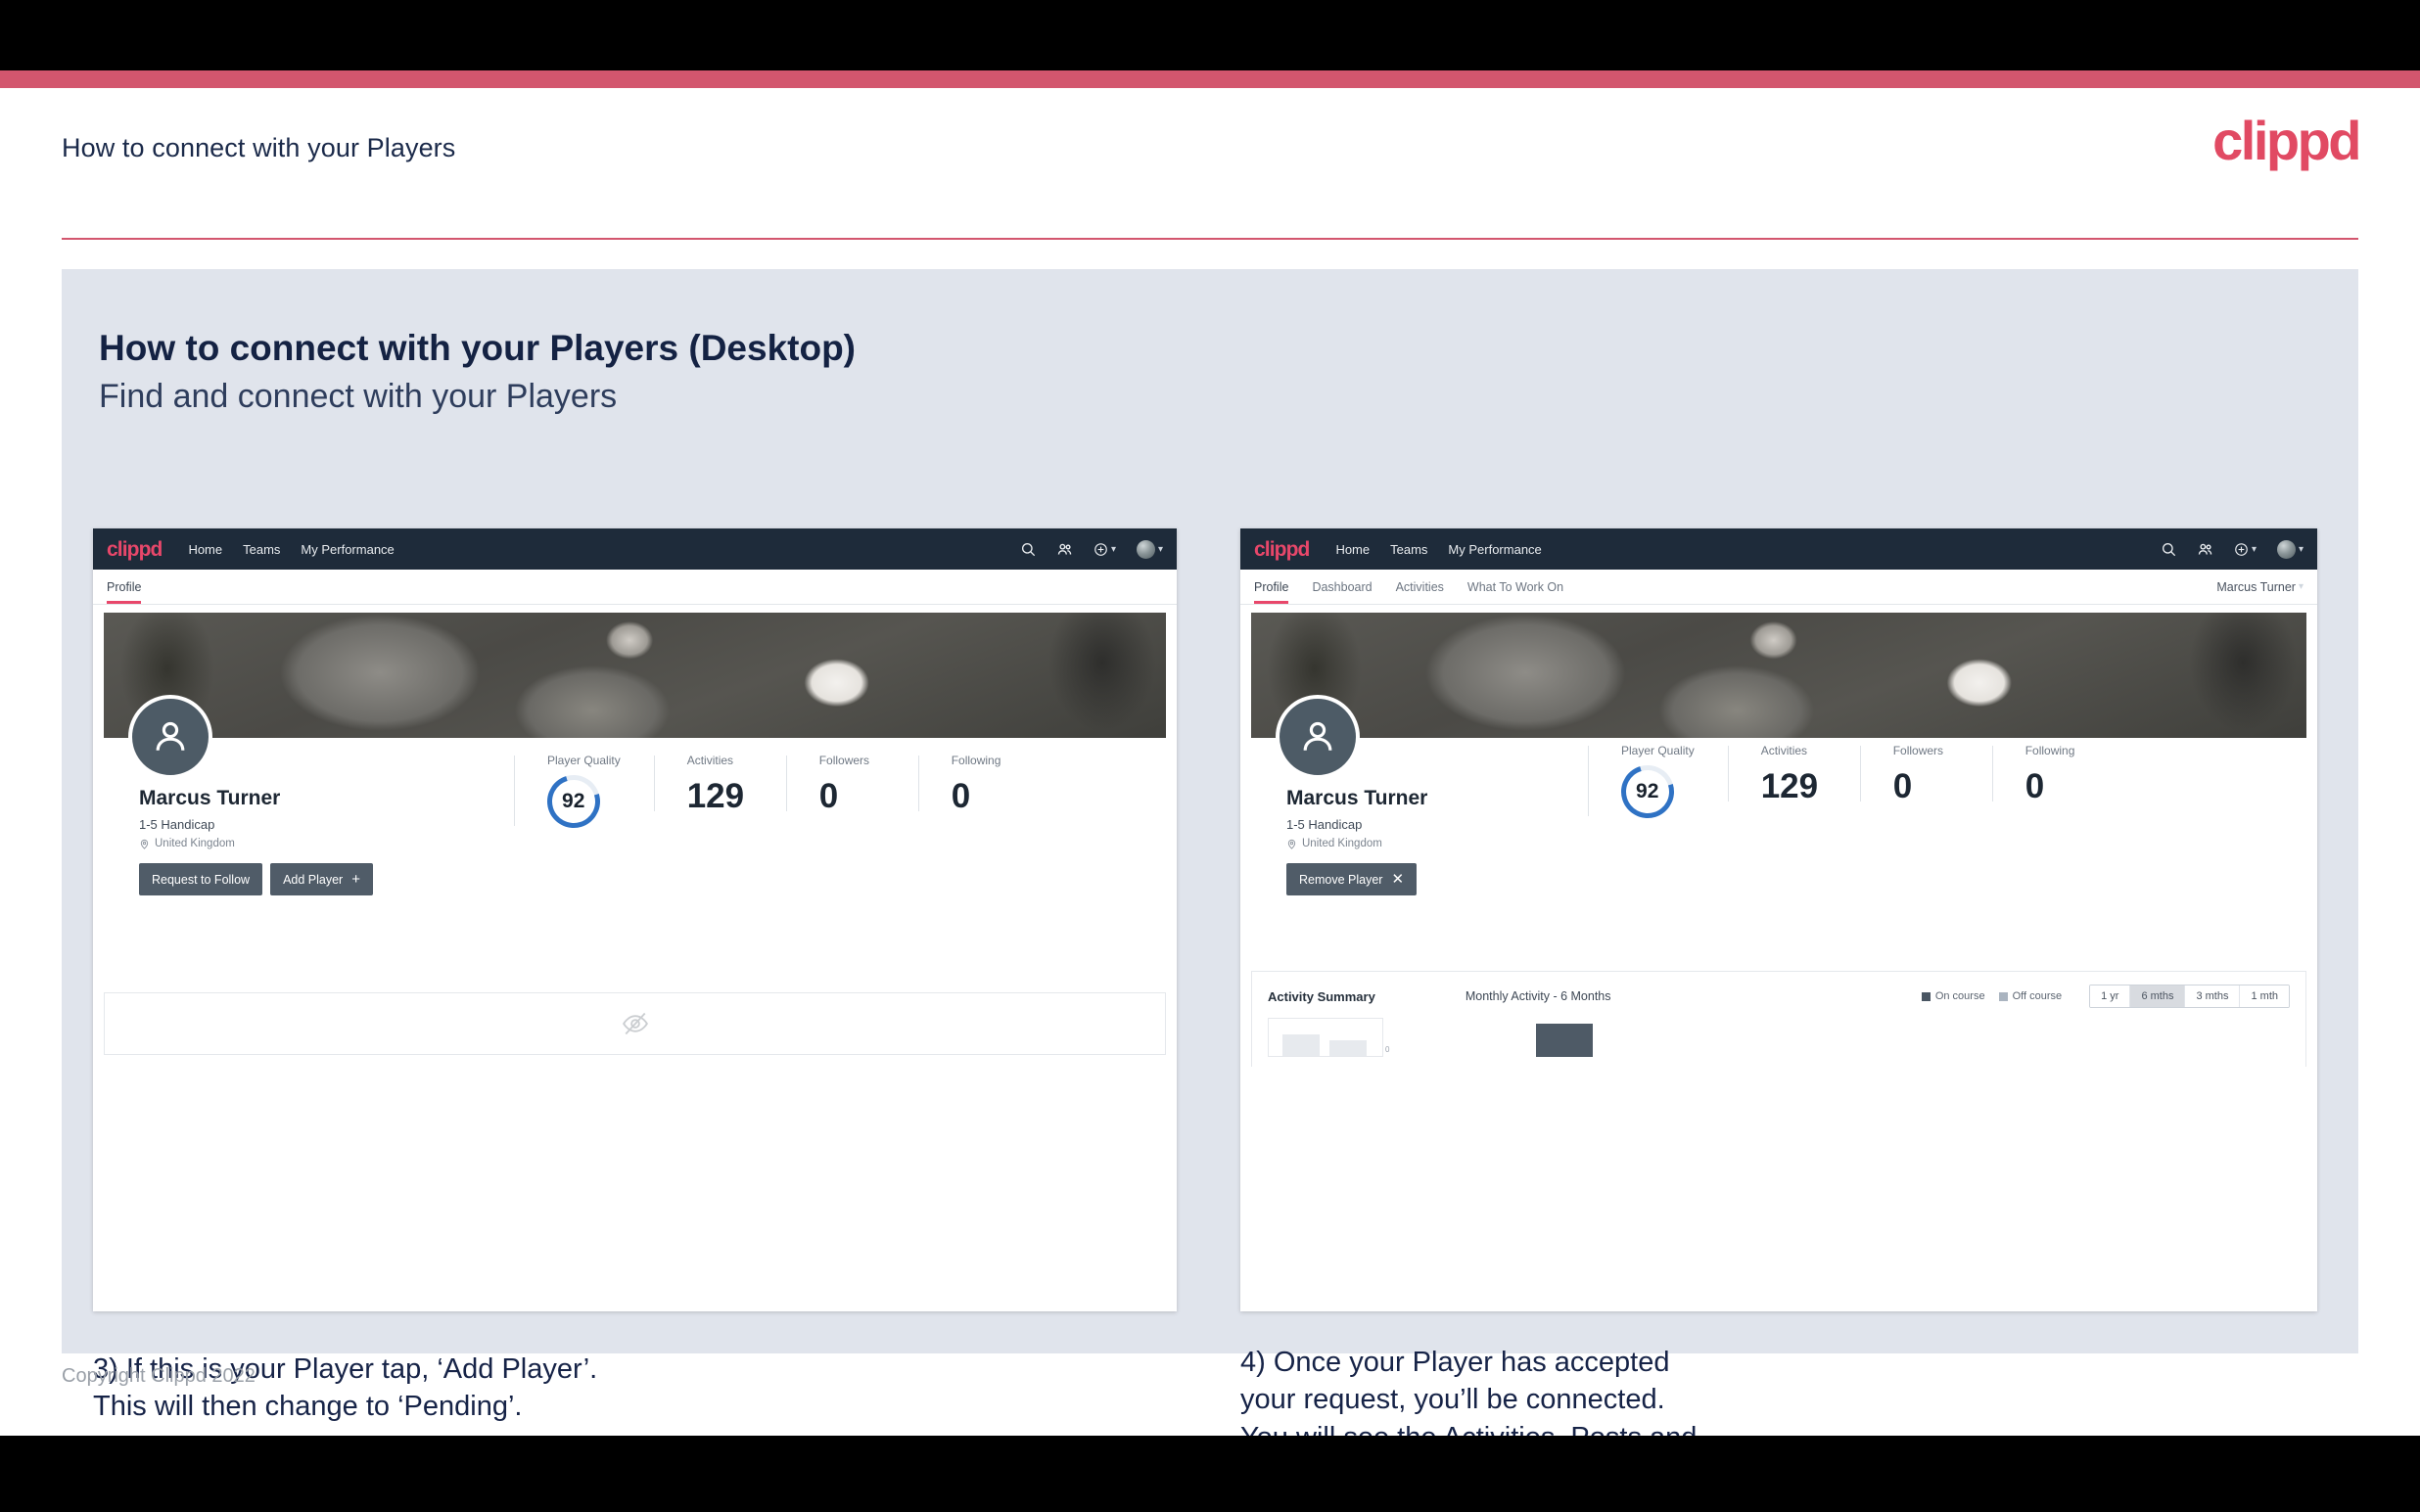 The image size is (2420, 1512). I want to click on letterbox-top, so click(1210, 35).